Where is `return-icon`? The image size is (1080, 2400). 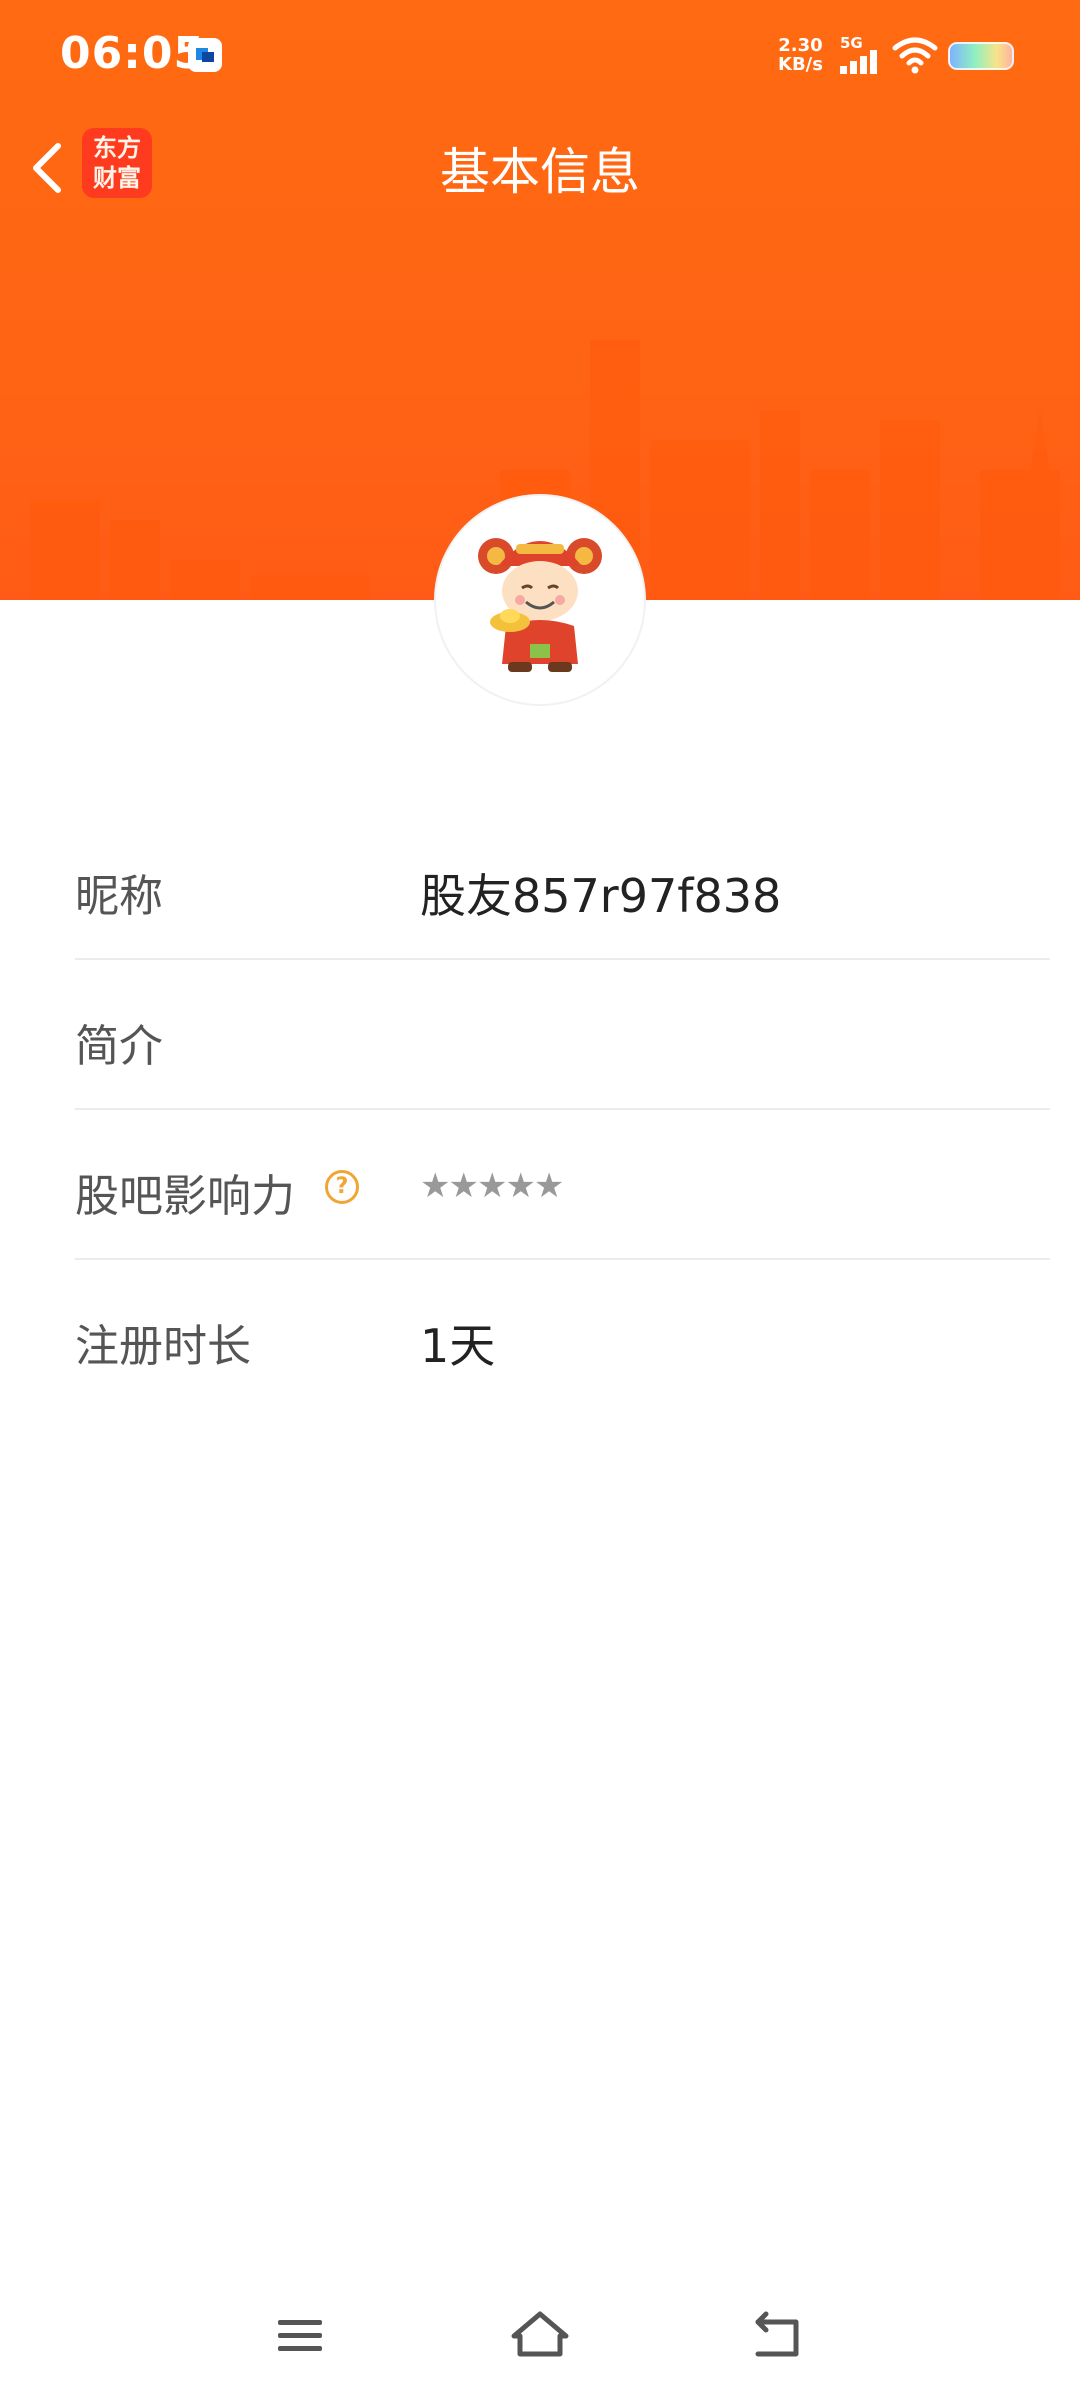
return-icon is located at coordinates (777, 2334).